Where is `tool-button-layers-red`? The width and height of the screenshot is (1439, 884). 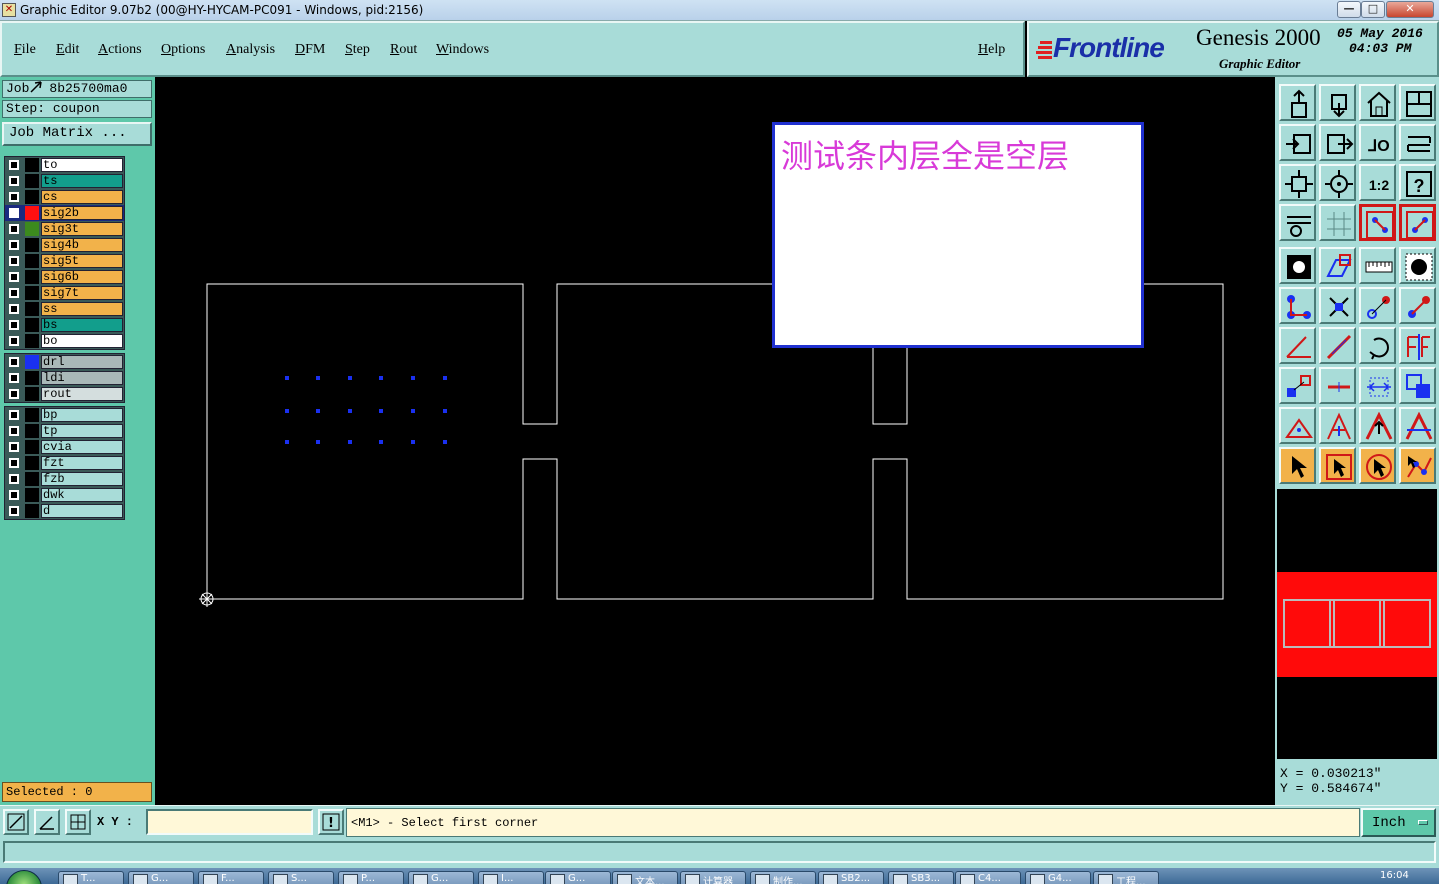
tool-button-layers-red is located at coordinates (1377, 222).